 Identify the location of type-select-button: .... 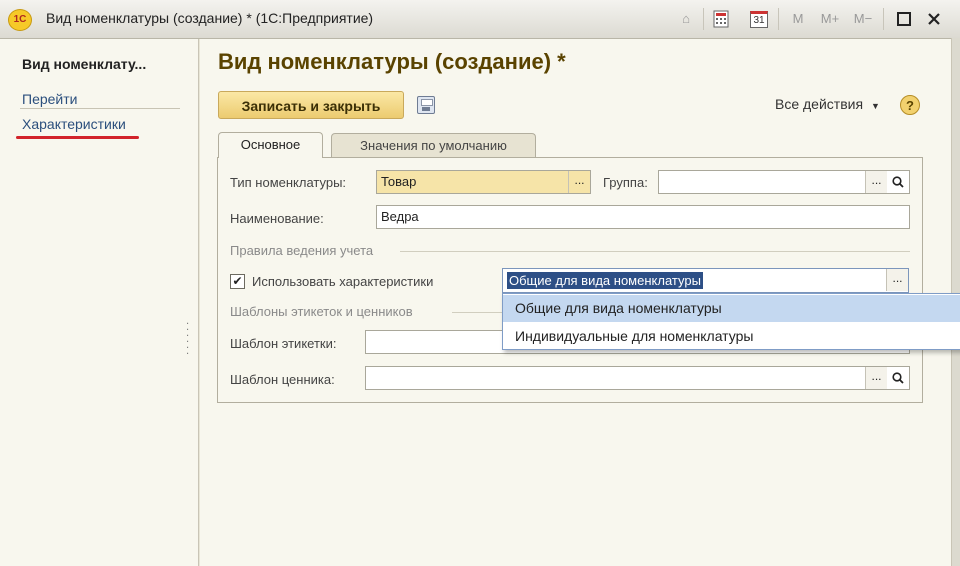
(579, 182).